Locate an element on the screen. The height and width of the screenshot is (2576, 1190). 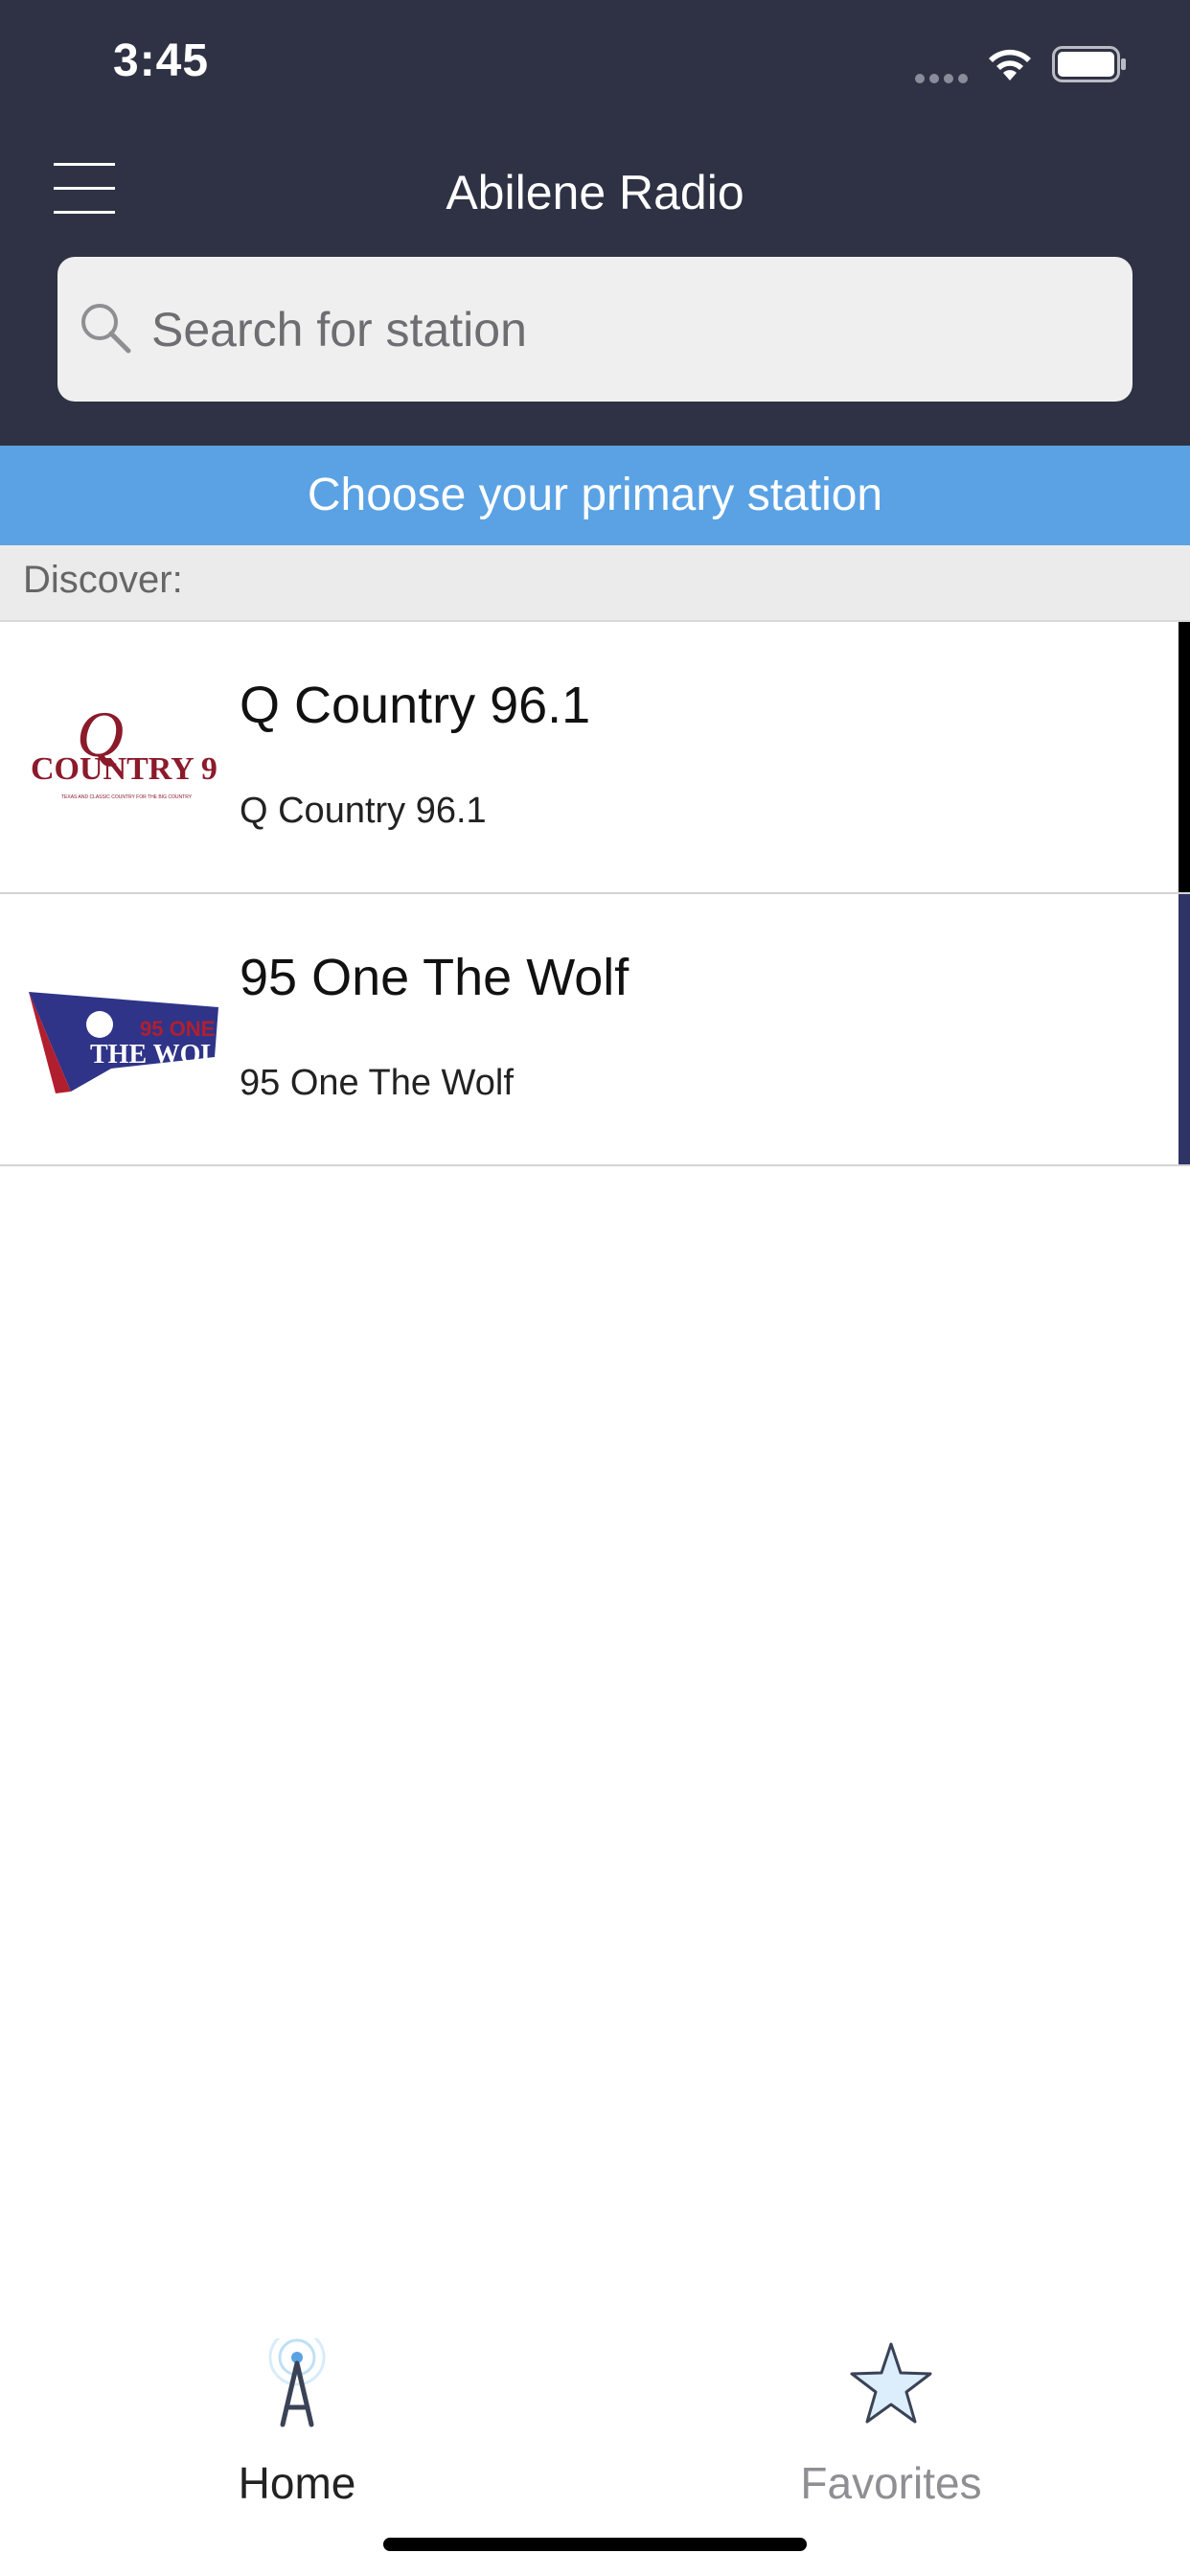
search-icon is located at coordinates (106, 329).